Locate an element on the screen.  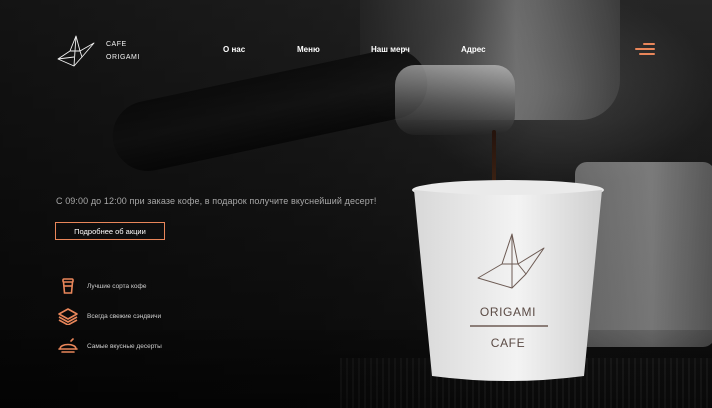
cup-shape is located at coordinates (508, 280).